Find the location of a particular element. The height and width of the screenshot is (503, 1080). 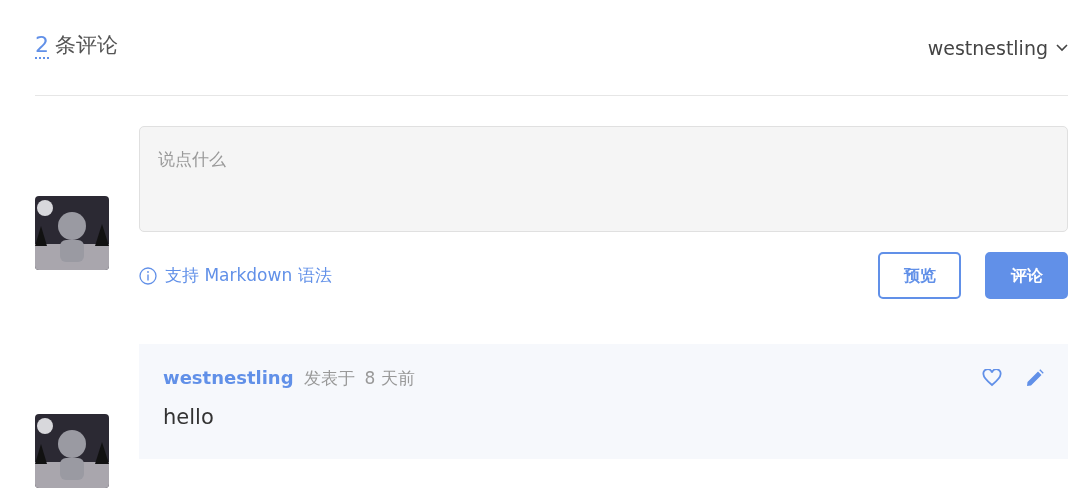

heart-icon is located at coordinates (992, 377).